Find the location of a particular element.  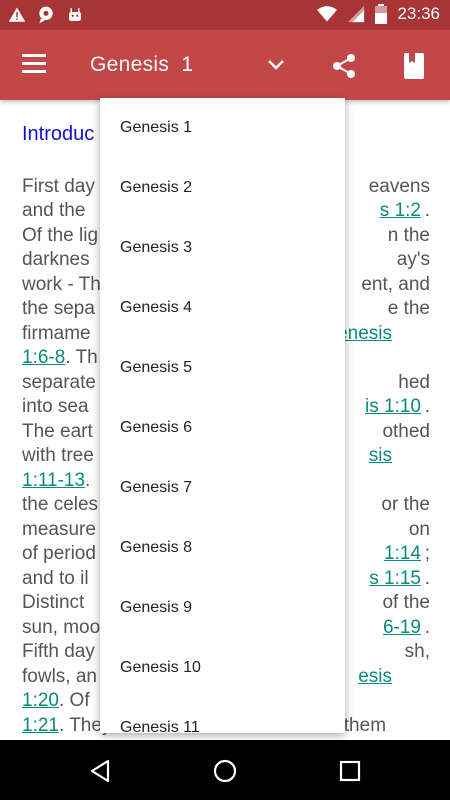

wifi-icon is located at coordinates (327, 14).